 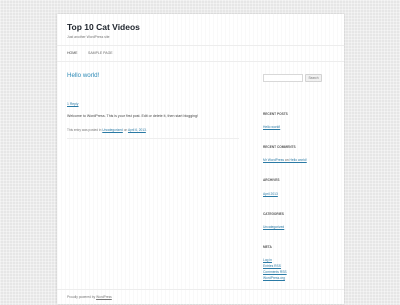 I want to click on recent-comment-item: Mr WordPress on Hello world!, so click(x=285, y=160).